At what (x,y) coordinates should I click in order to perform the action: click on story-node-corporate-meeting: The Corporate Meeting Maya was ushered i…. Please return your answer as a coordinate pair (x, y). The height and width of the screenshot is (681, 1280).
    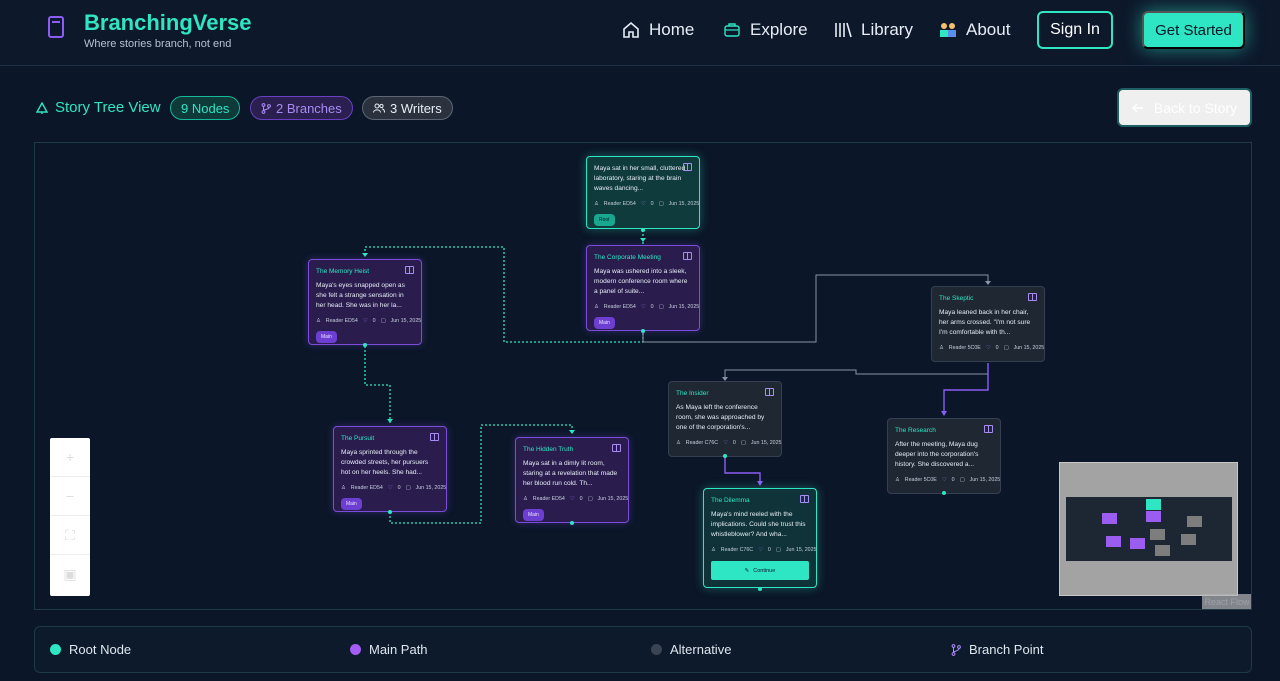
    Looking at the image, I should click on (643, 288).